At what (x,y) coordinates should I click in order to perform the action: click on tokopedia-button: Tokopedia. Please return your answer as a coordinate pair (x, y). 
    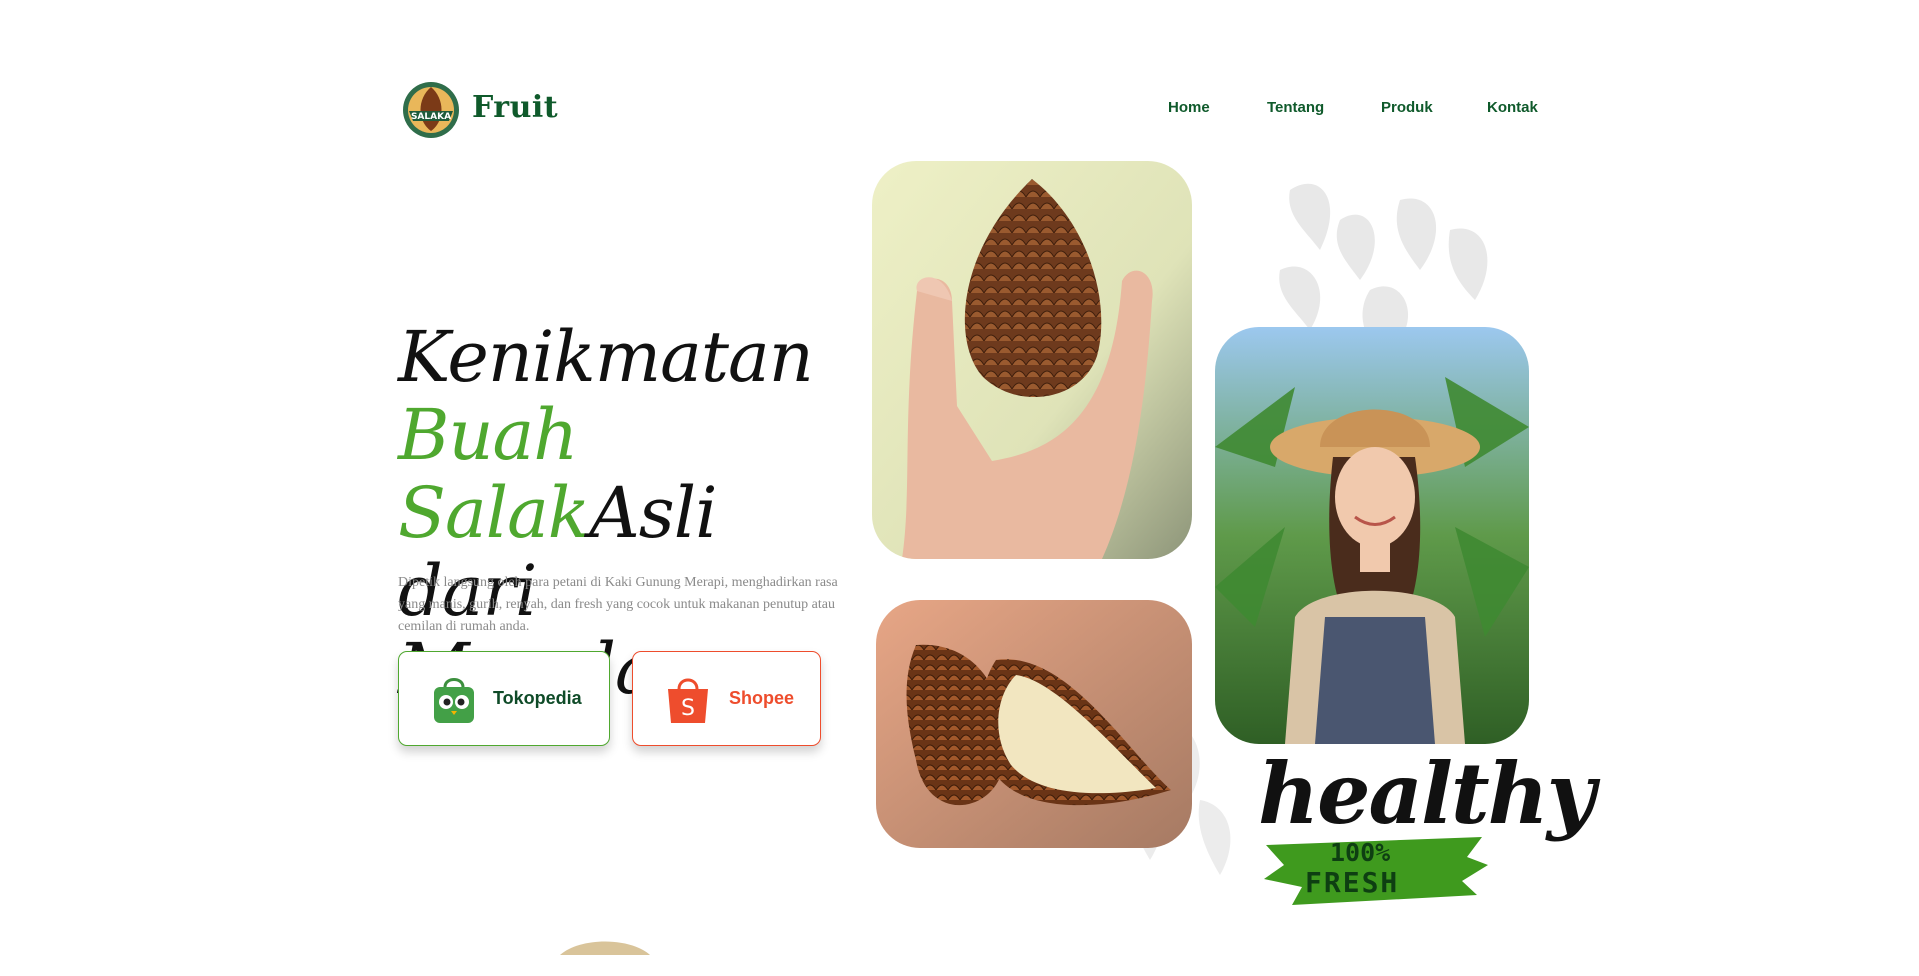
    Looking at the image, I should click on (504, 698).